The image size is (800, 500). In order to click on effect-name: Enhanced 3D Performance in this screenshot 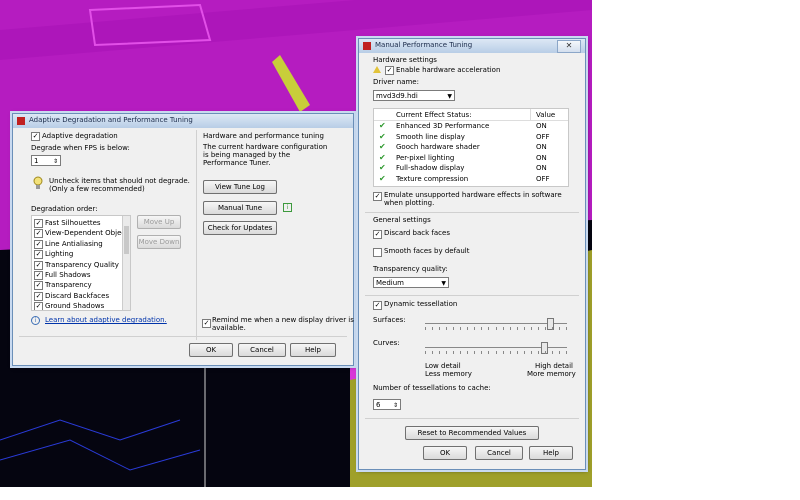, I will do `click(443, 126)`.